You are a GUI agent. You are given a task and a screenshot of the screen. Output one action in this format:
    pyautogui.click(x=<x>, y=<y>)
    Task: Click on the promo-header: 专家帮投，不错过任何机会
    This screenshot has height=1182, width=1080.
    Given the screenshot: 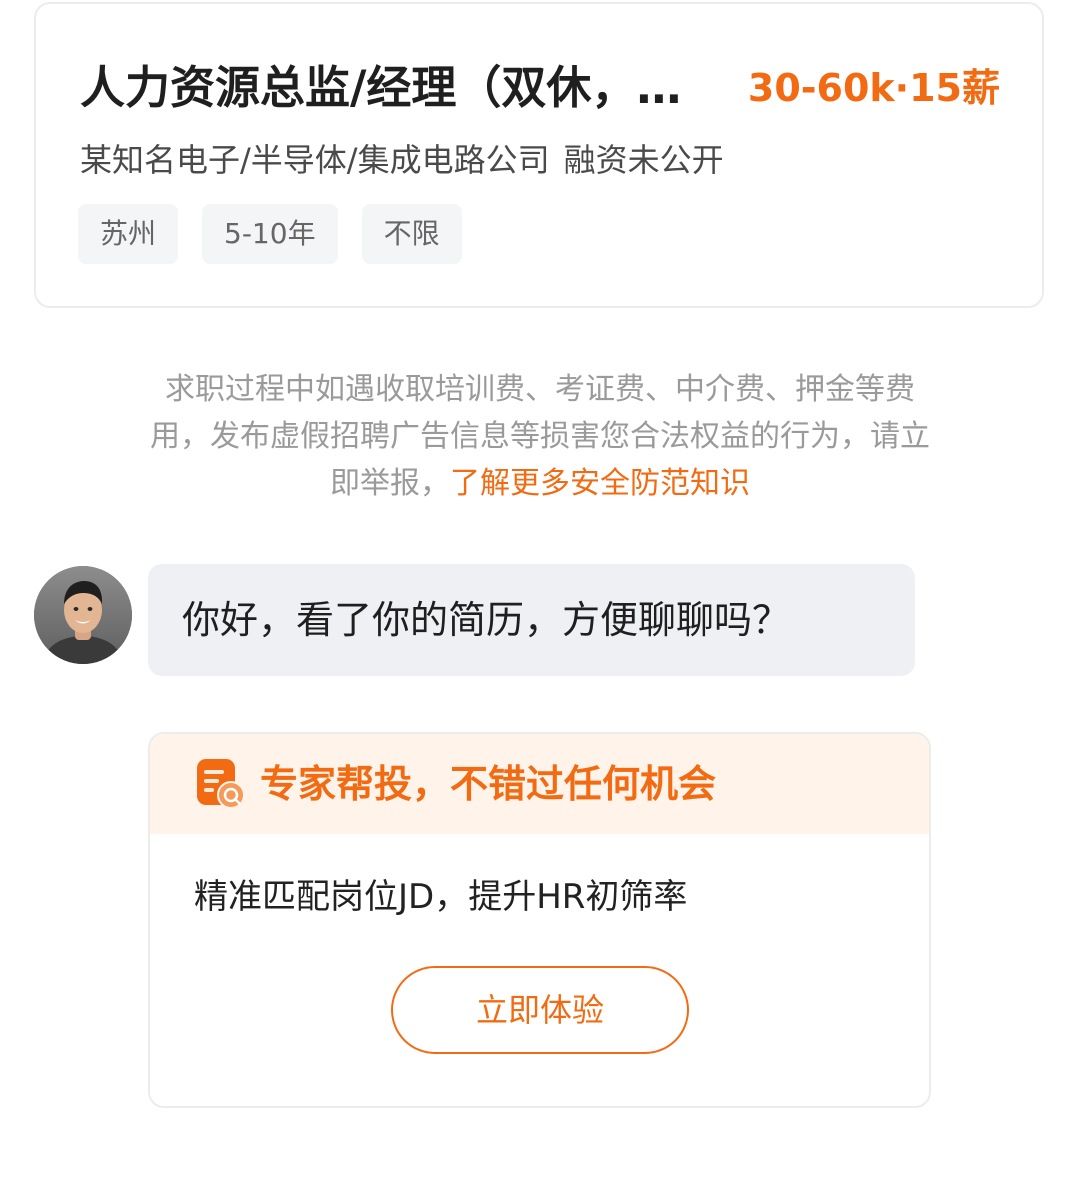 What is the action you would take?
    pyautogui.click(x=539, y=784)
    